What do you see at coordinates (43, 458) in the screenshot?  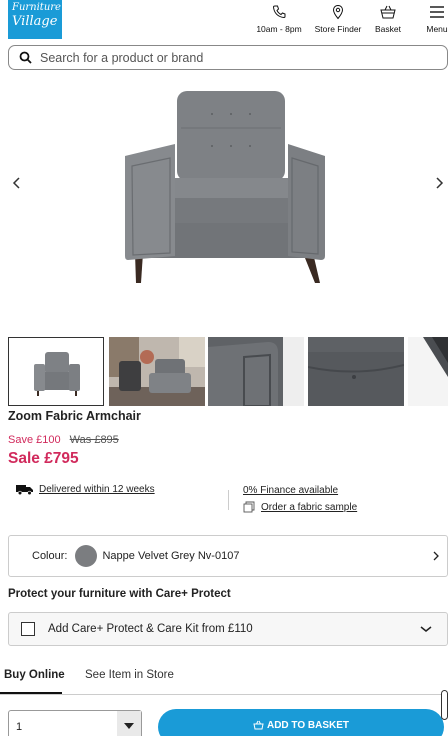 I see `sale-price: Sale £795` at bounding box center [43, 458].